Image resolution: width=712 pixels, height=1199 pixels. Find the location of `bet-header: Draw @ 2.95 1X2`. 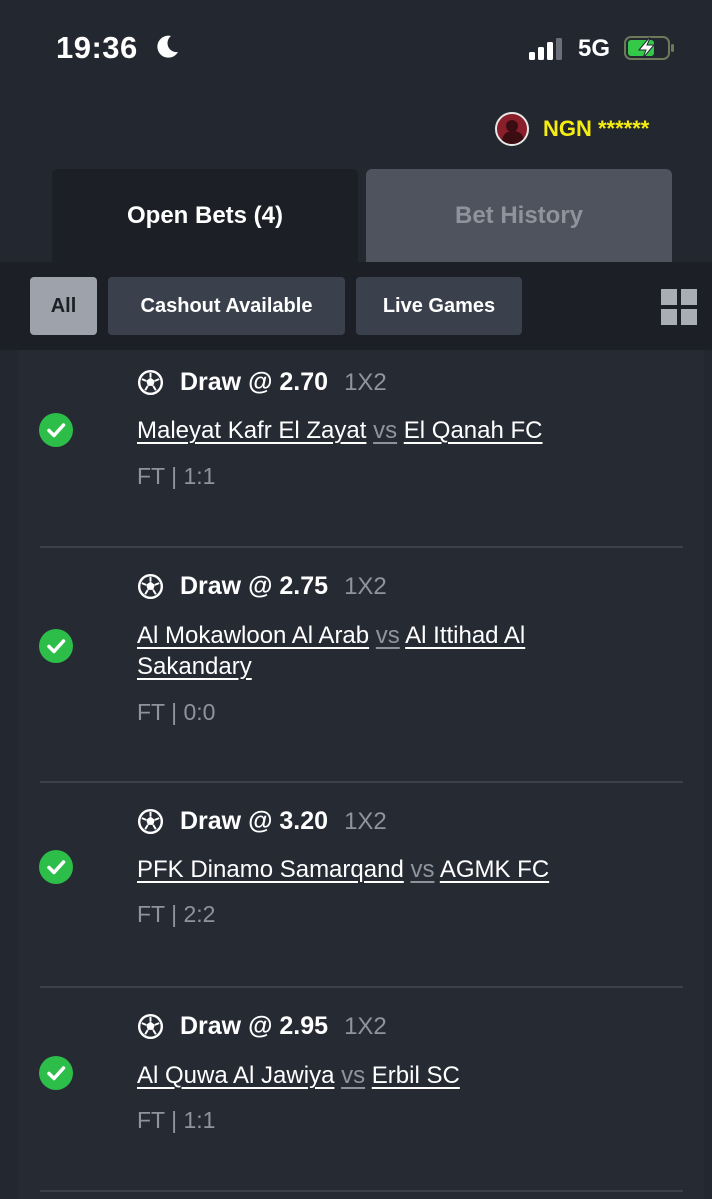

bet-header: Draw @ 2.95 1X2 is located at coordinates (262, 1026).